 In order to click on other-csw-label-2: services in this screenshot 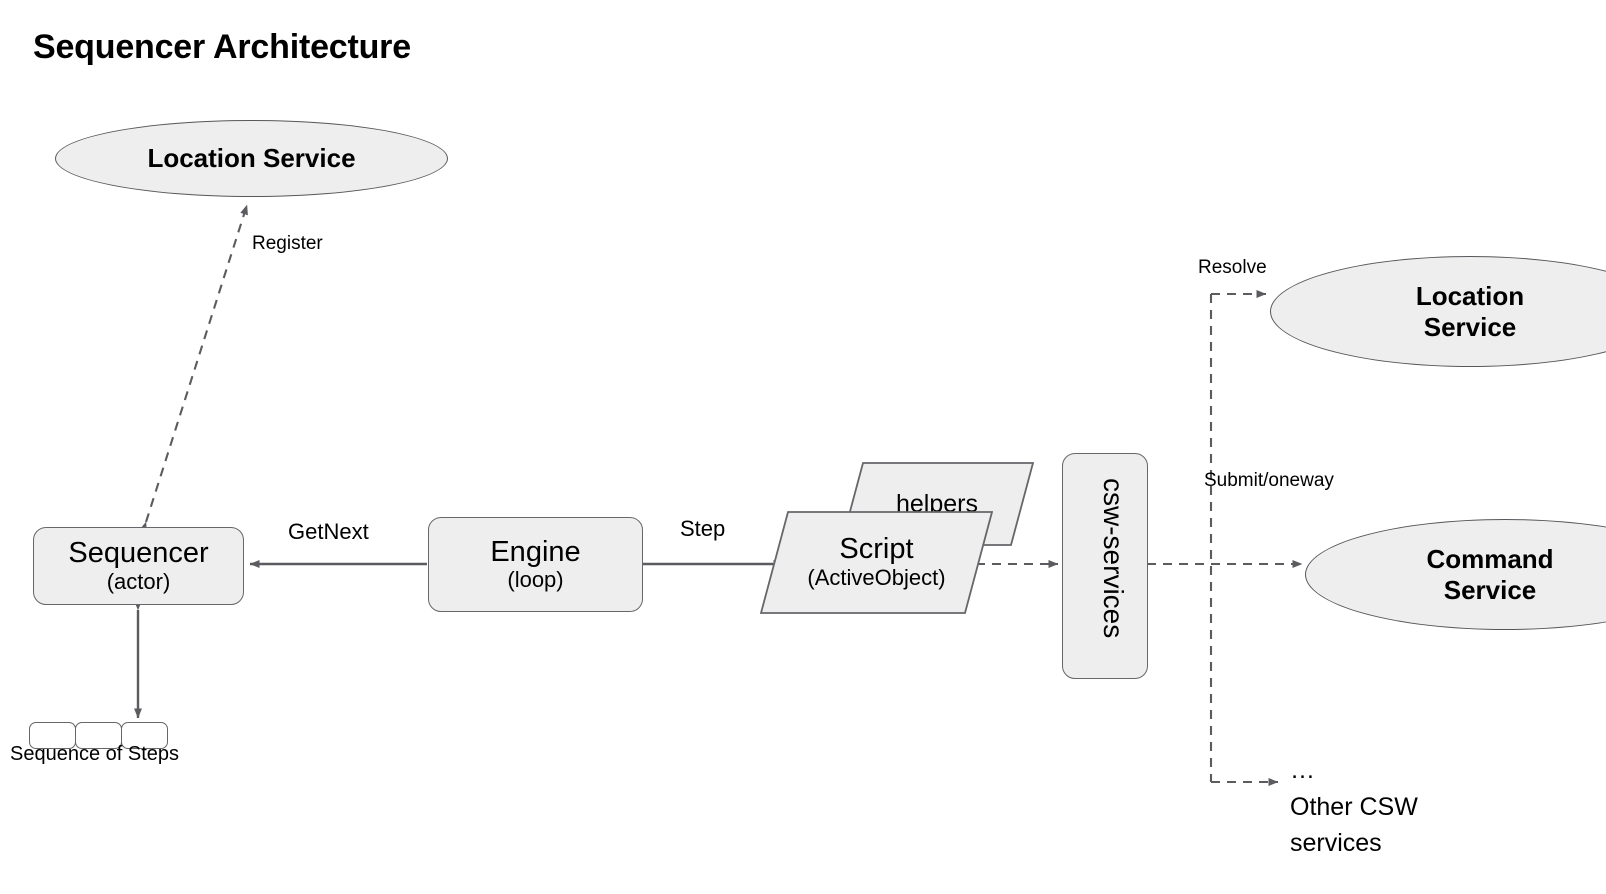, I will do `click(1336, 843)`.